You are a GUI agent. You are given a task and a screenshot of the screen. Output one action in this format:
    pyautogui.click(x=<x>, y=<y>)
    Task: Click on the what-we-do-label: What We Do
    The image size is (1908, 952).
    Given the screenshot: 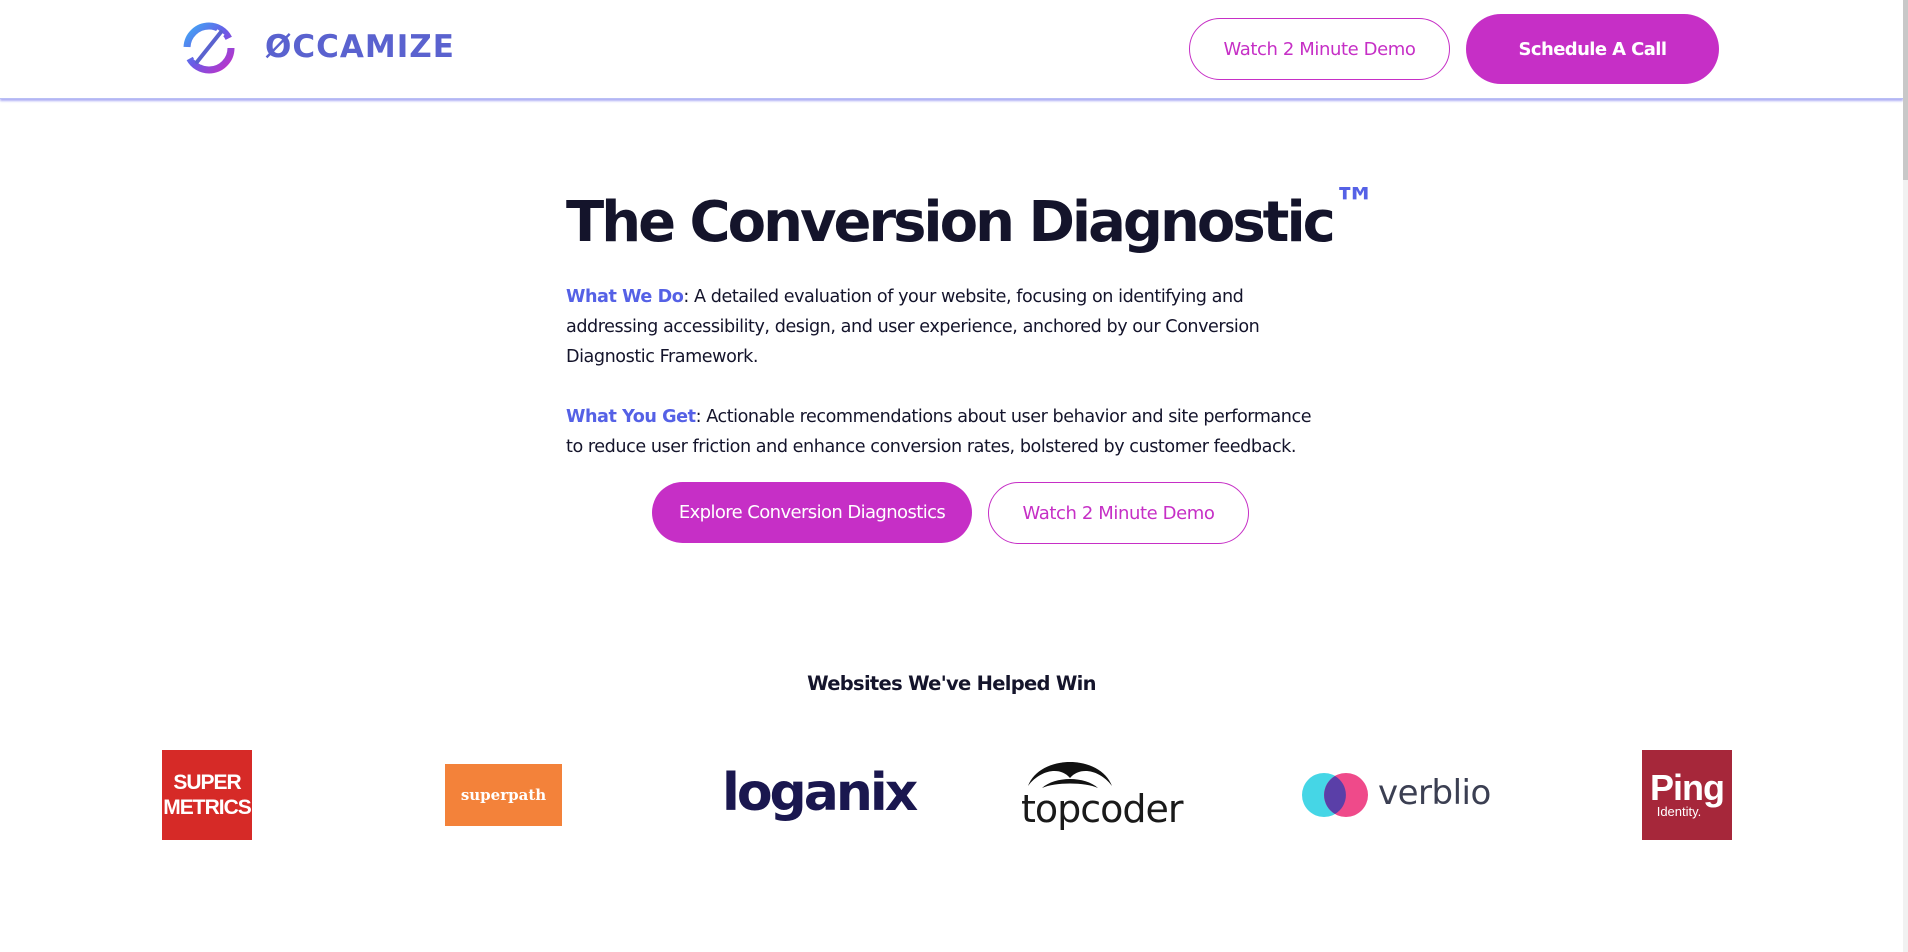 What is the action you would take?
    pyautogui.click(x=625, y=297)
    